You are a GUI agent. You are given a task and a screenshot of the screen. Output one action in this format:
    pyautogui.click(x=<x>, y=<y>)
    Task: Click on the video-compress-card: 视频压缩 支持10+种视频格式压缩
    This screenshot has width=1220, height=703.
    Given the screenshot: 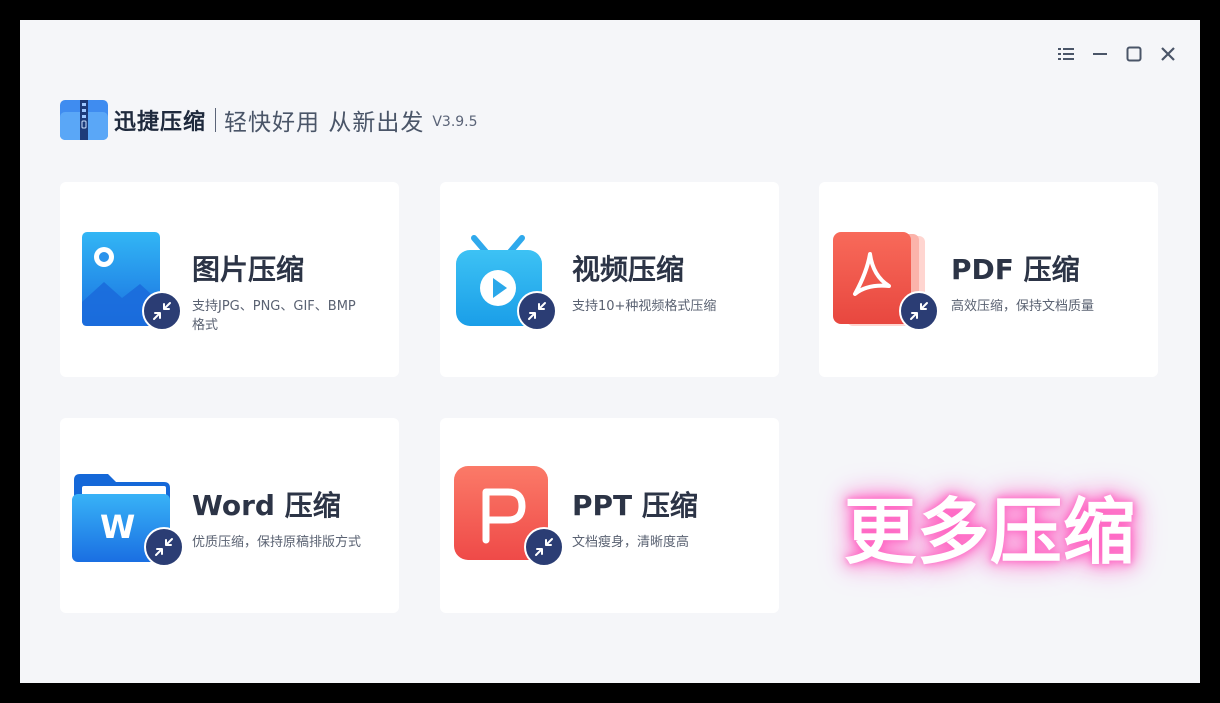 What is the action you would take?
    pyautogui.click(x=609, y=279)
    